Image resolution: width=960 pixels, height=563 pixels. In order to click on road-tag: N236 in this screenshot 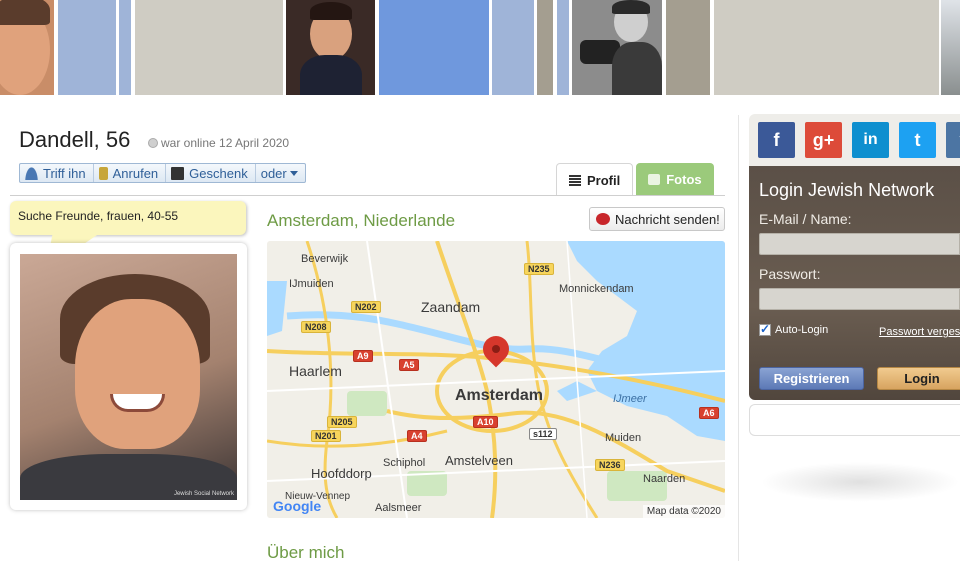, I will do `click(610, 465)`.